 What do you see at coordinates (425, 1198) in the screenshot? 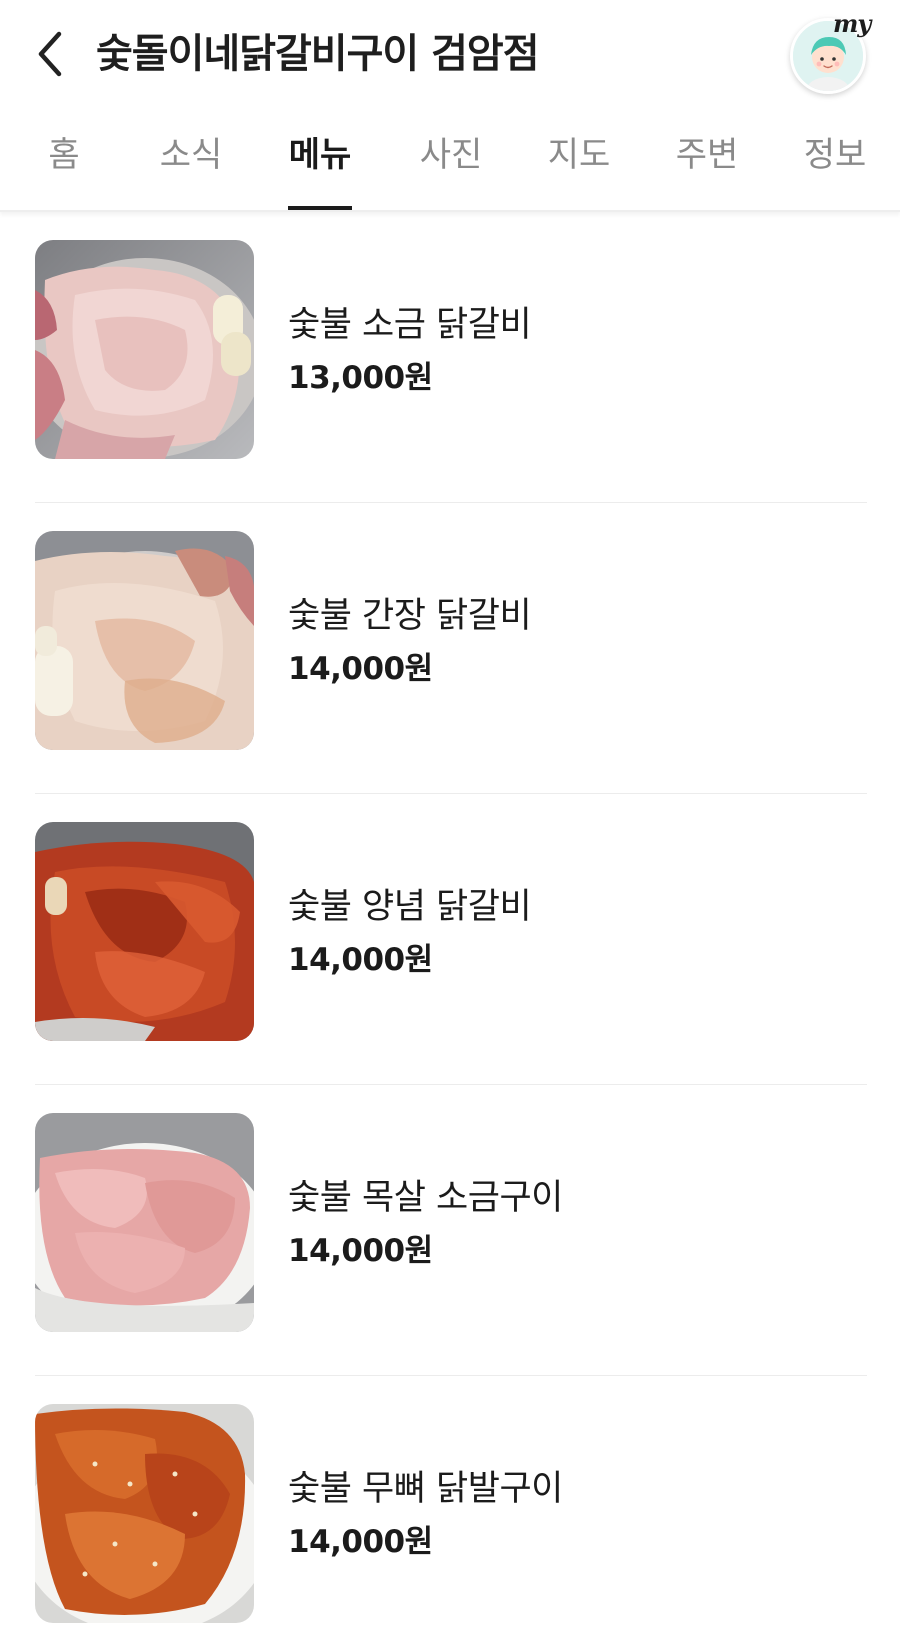
I see `menu-item-name: 숯불 목살 소금구이` at bounding box center [425, 1198].